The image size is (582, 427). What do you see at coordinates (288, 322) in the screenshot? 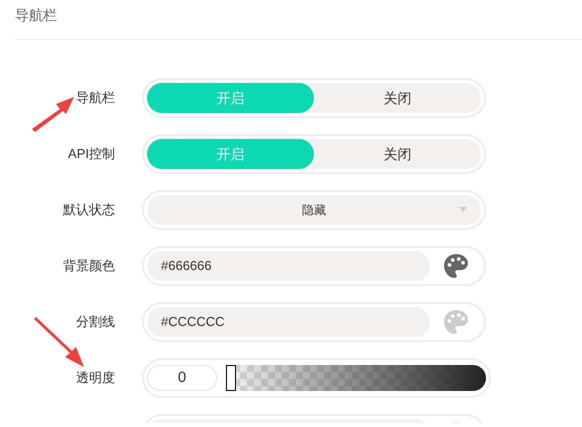
I see `color-input: #CCCCCC` at bounding box center [288, 322].